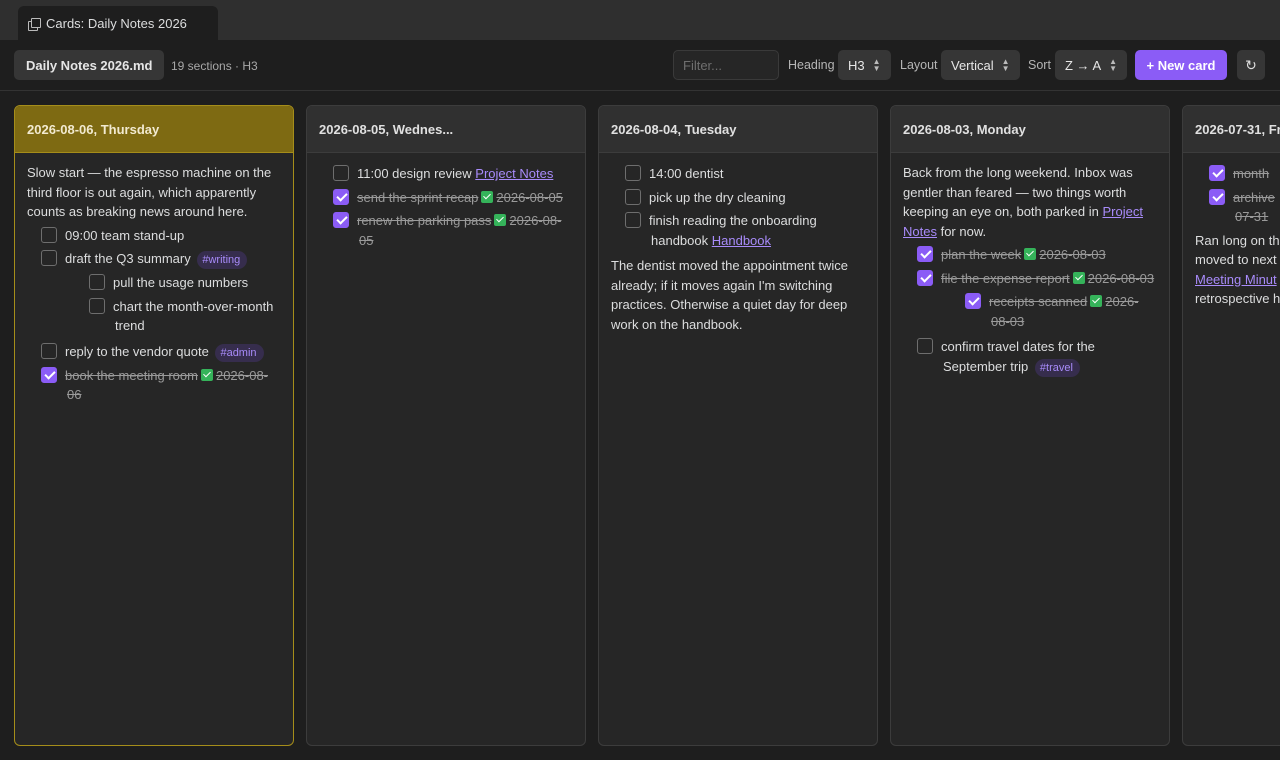 The image size is (1280, 760). Describe the element at coordinates (1057, 367) in the screenshot. I see `tag-travel: #travel` at that location.